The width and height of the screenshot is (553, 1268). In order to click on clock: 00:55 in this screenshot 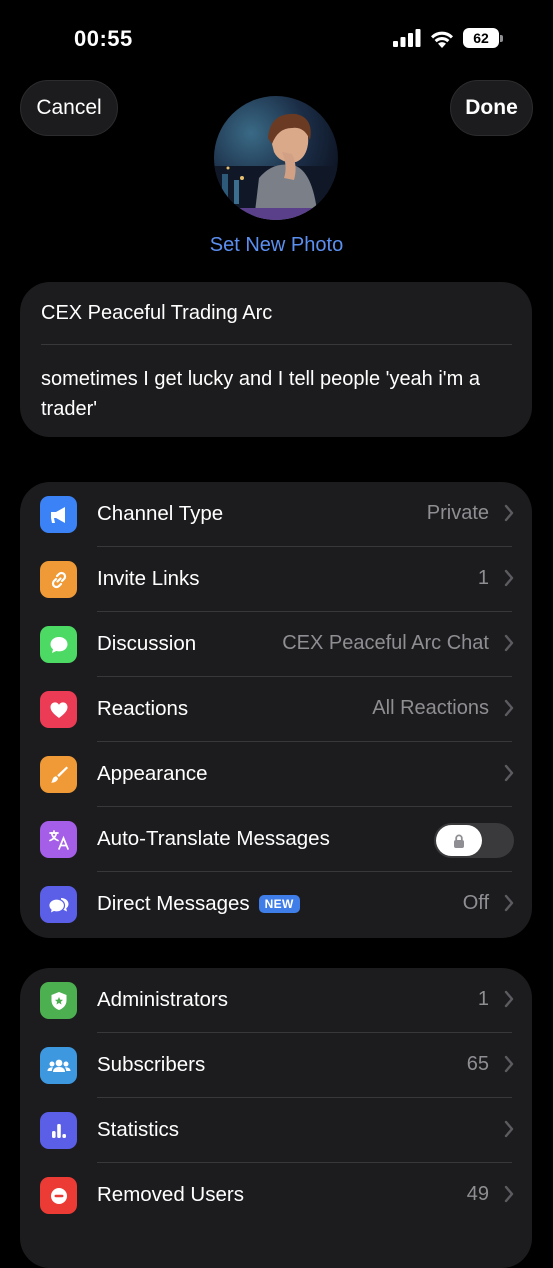, I will do `click(103, 38)`.